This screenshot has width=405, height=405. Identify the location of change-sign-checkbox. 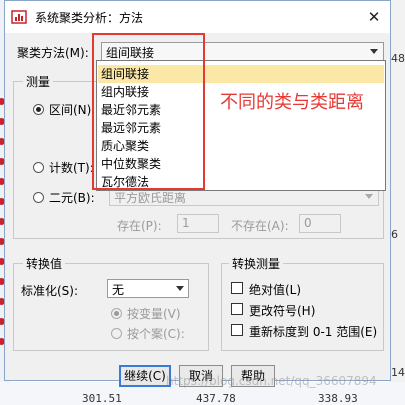
(237, 309).